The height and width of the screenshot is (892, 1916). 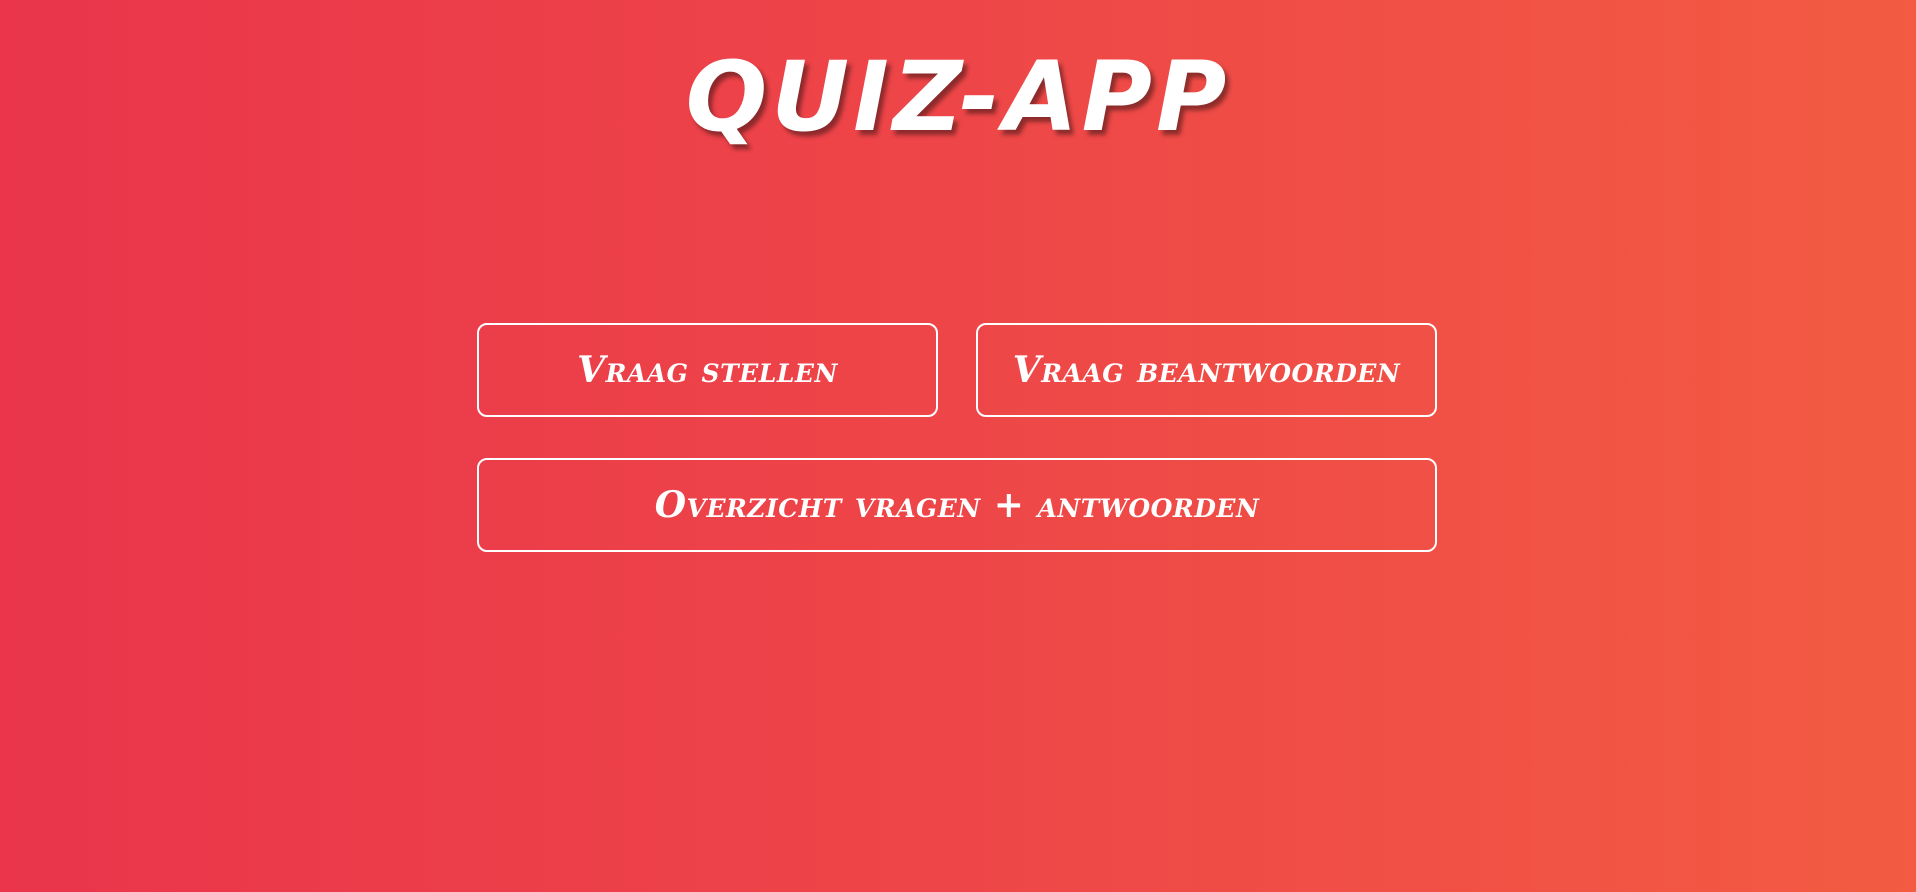 What do you see at coordinates (1206, 370) in the screenshot?
I see `answer-question-button: Vraag beantwoorden` at bounding box center [1206, 370].